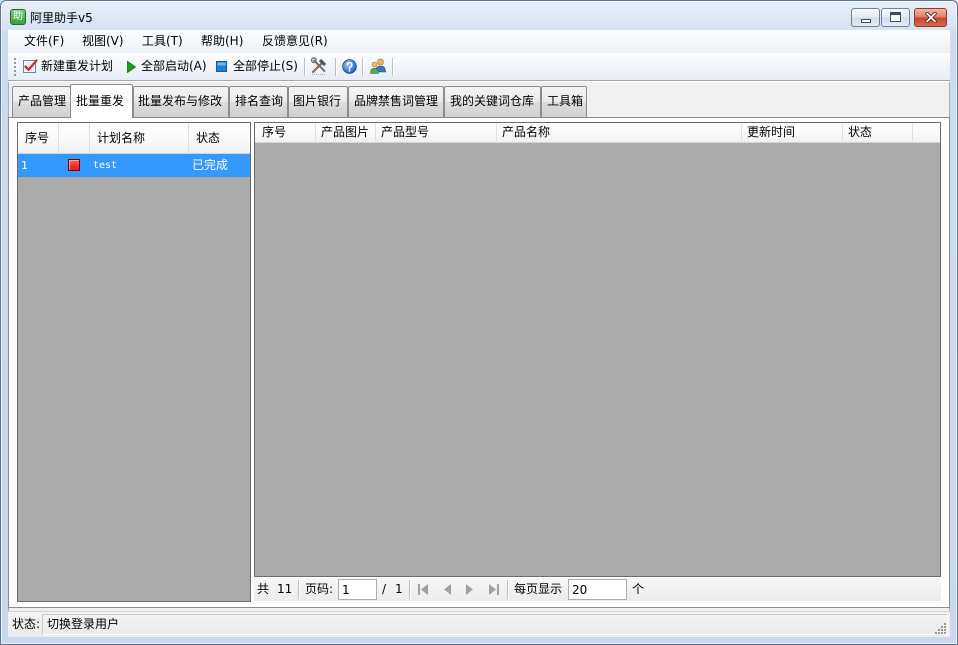  Describe the element at coordinates (77, 66) in the screenshot. I see `new-plan-label: 新建重发计划` at that location.